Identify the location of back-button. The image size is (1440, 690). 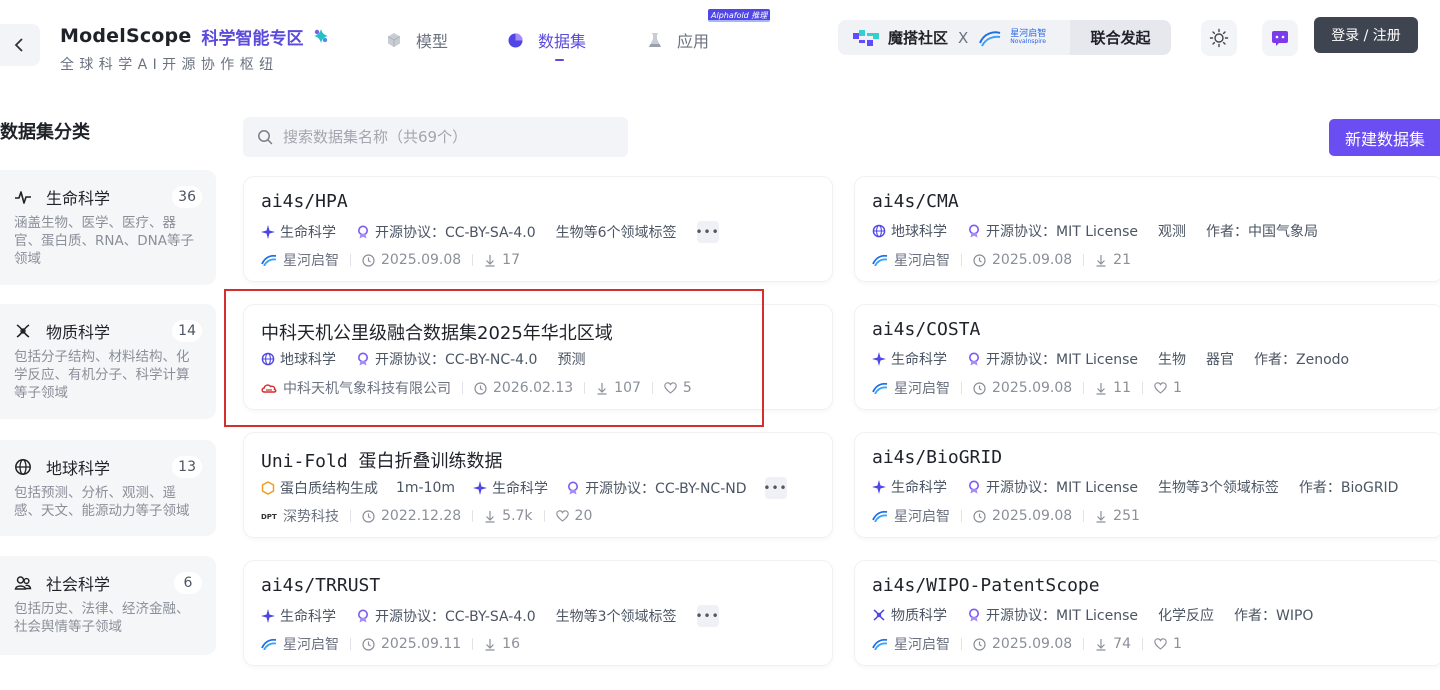
(20, 45).